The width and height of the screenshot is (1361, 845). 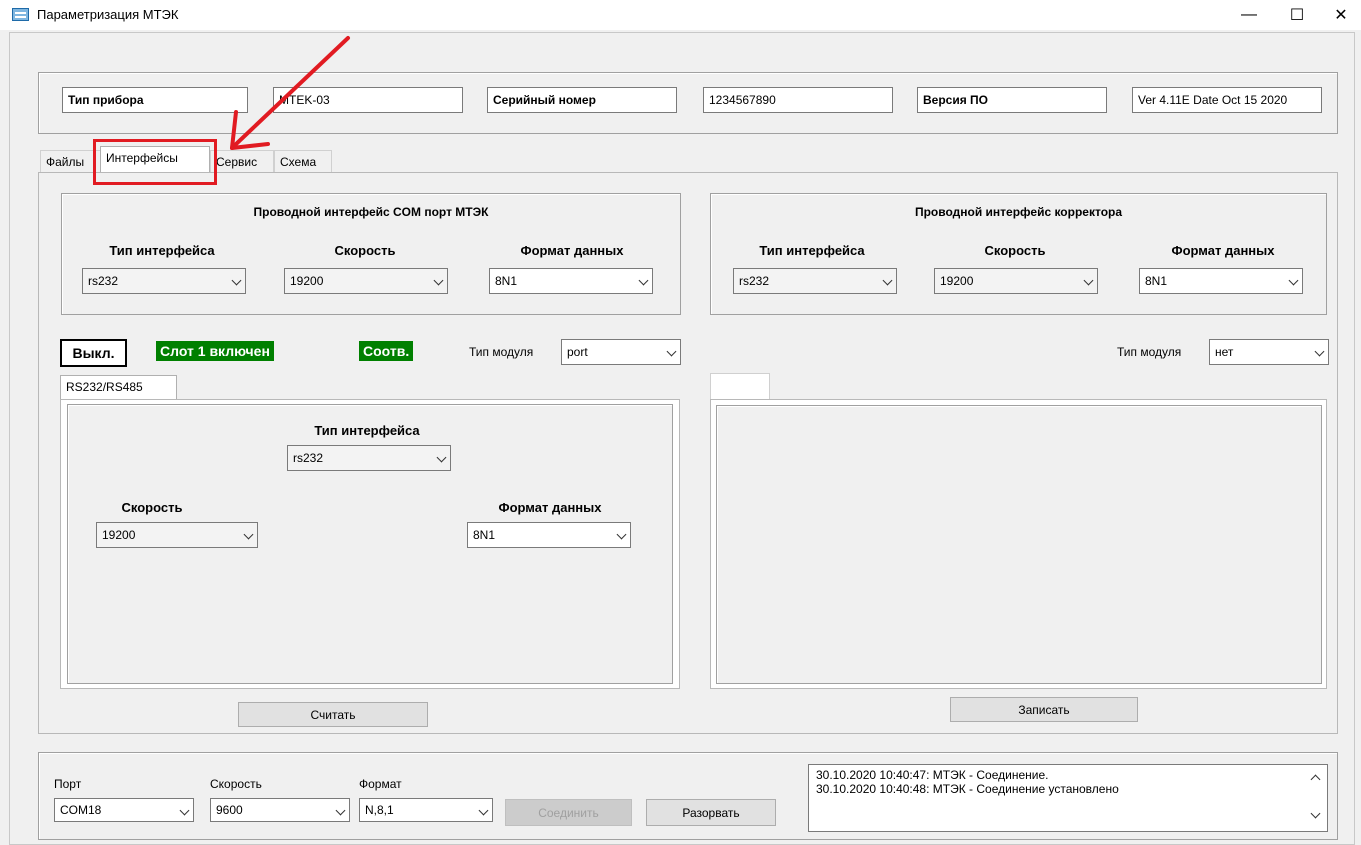 What do you see at coordinates (621, 352) in the screenshot?
I see `slot1-module-combo: port` at bounding box center [621, 352].